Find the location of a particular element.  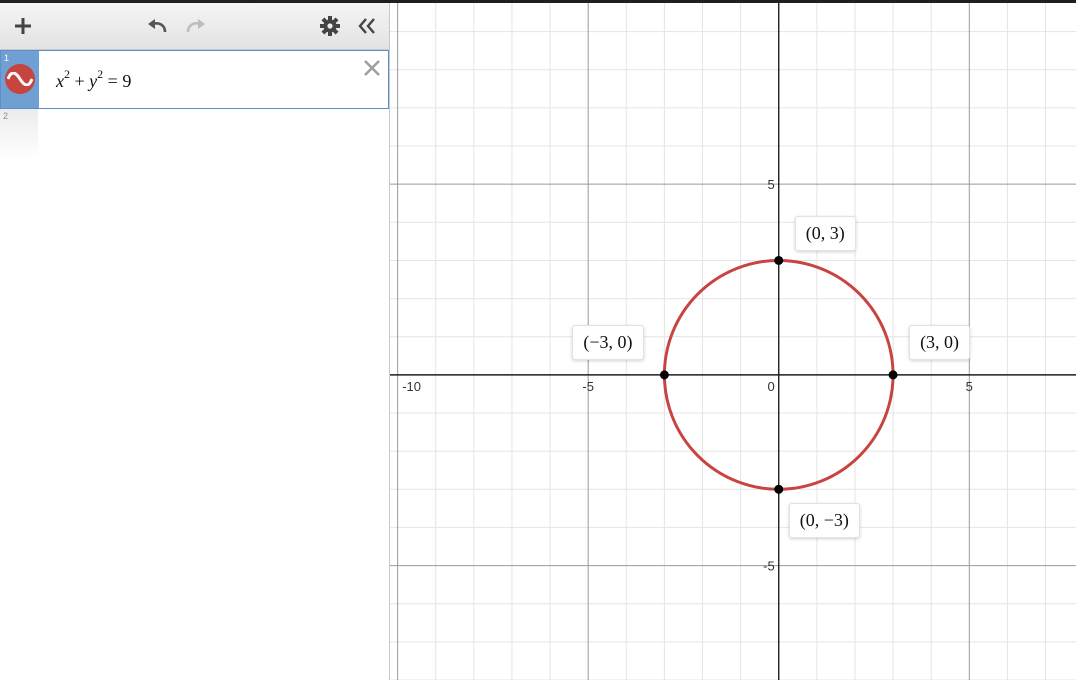

redo-icon is located at coordinates (195, 26).